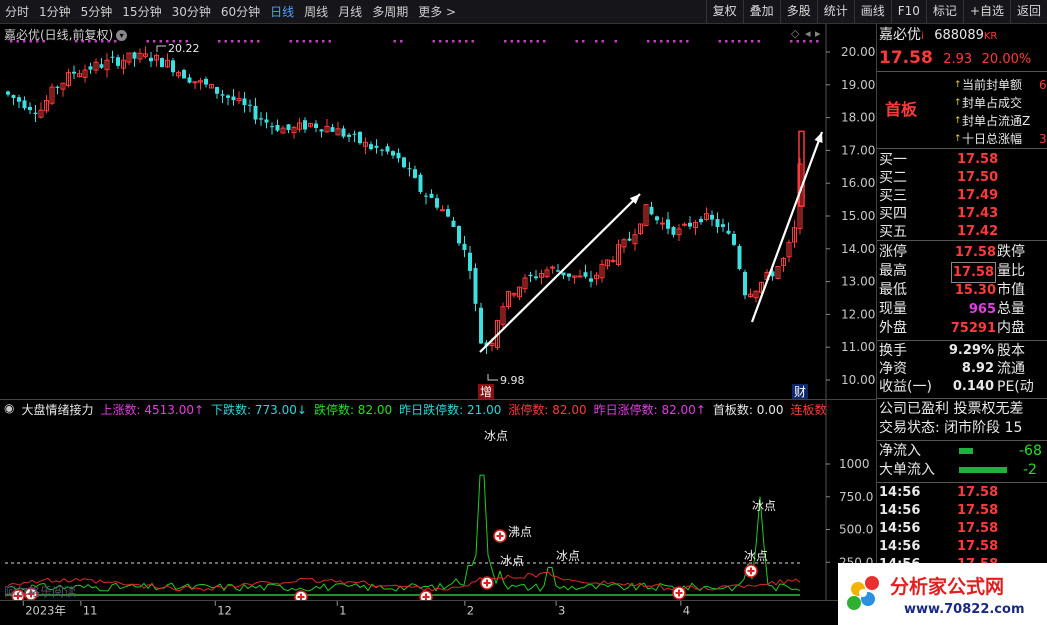 This screenshot has height=625, width=1047. I want to click on big-inflow-row: 大单流入 -2, so click(958, 470).